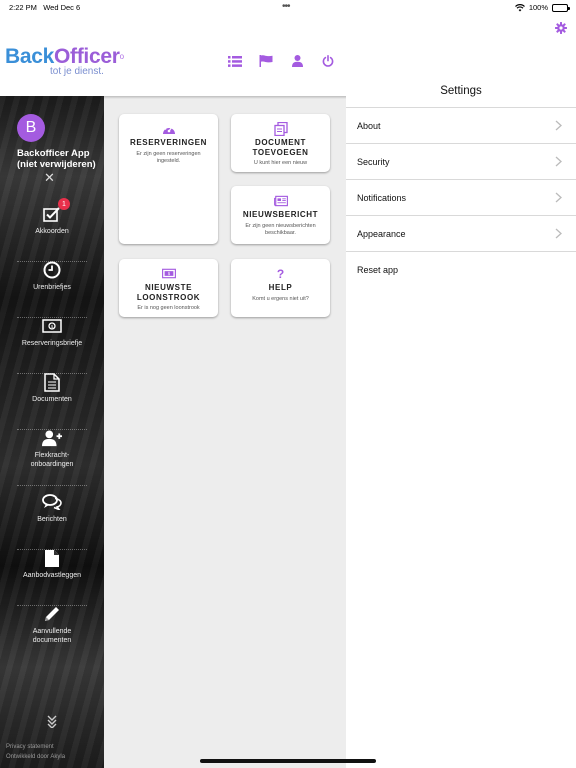 This screenshot has height=768, width=576. Describe the element at coordinates (369, 125) in the screenshot. I see `settings-item-label: About` at that location.